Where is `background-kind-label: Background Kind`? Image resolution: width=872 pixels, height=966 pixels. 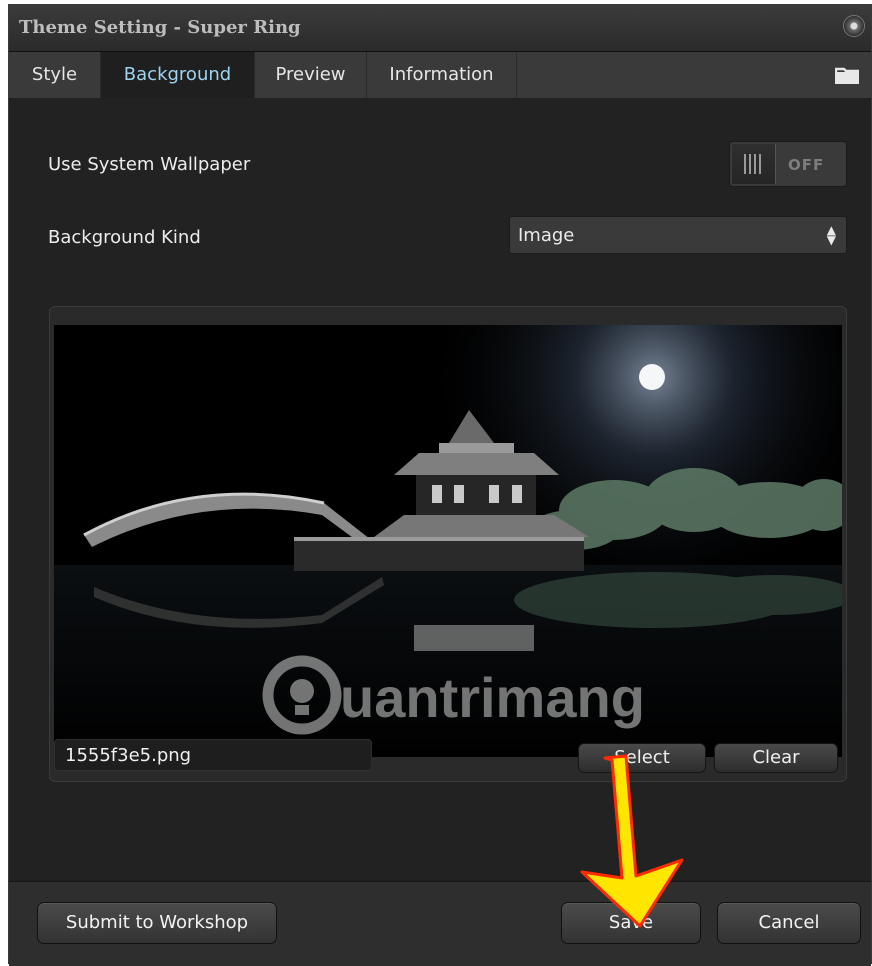 background-kind-label: Background Kind is located at coordinates (124, 237).